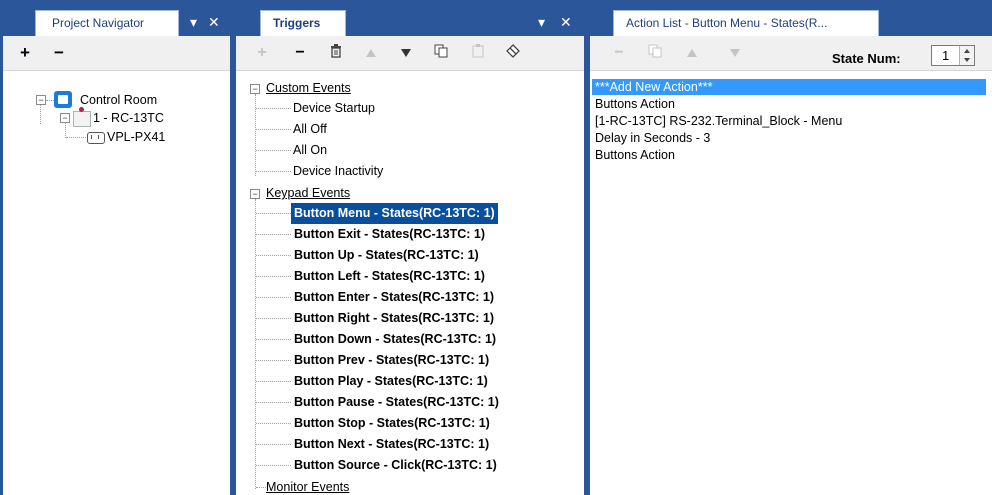 The height and width of the screenshot is (495, 992). Describe the element at coordinates (478, 53) in the screenshot. I see `paste-icon` at that location.